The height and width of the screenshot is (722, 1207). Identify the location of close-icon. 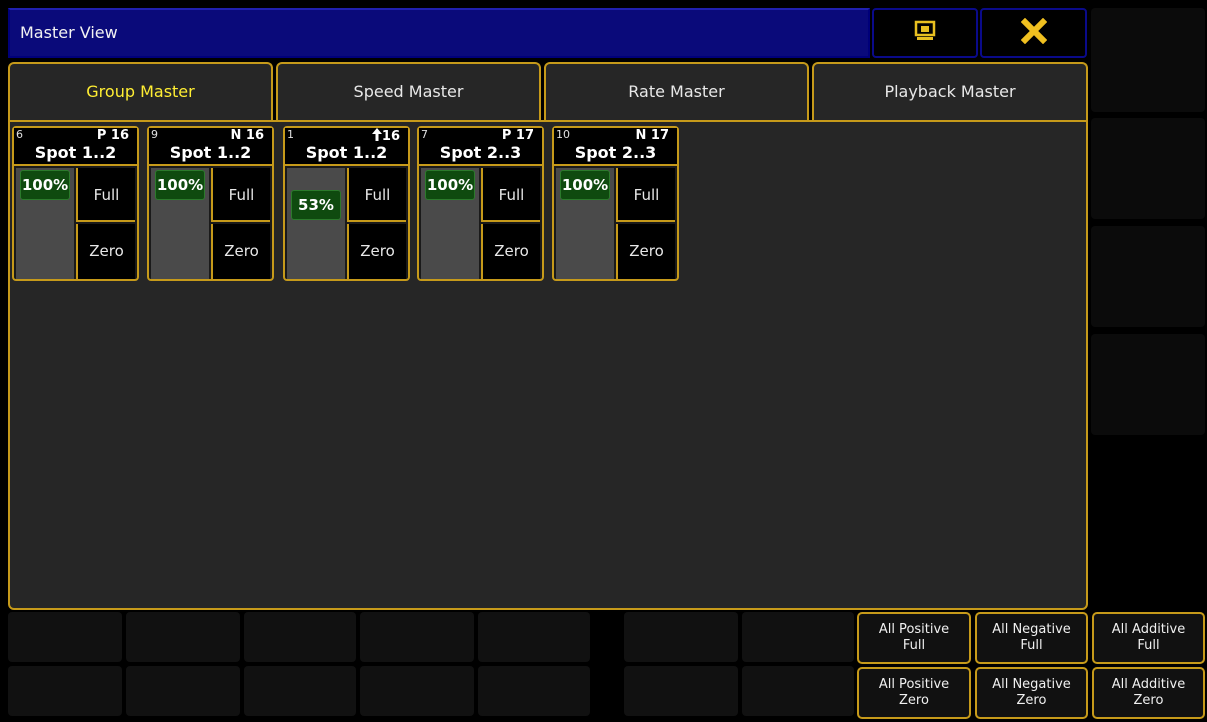
(1033, 32).